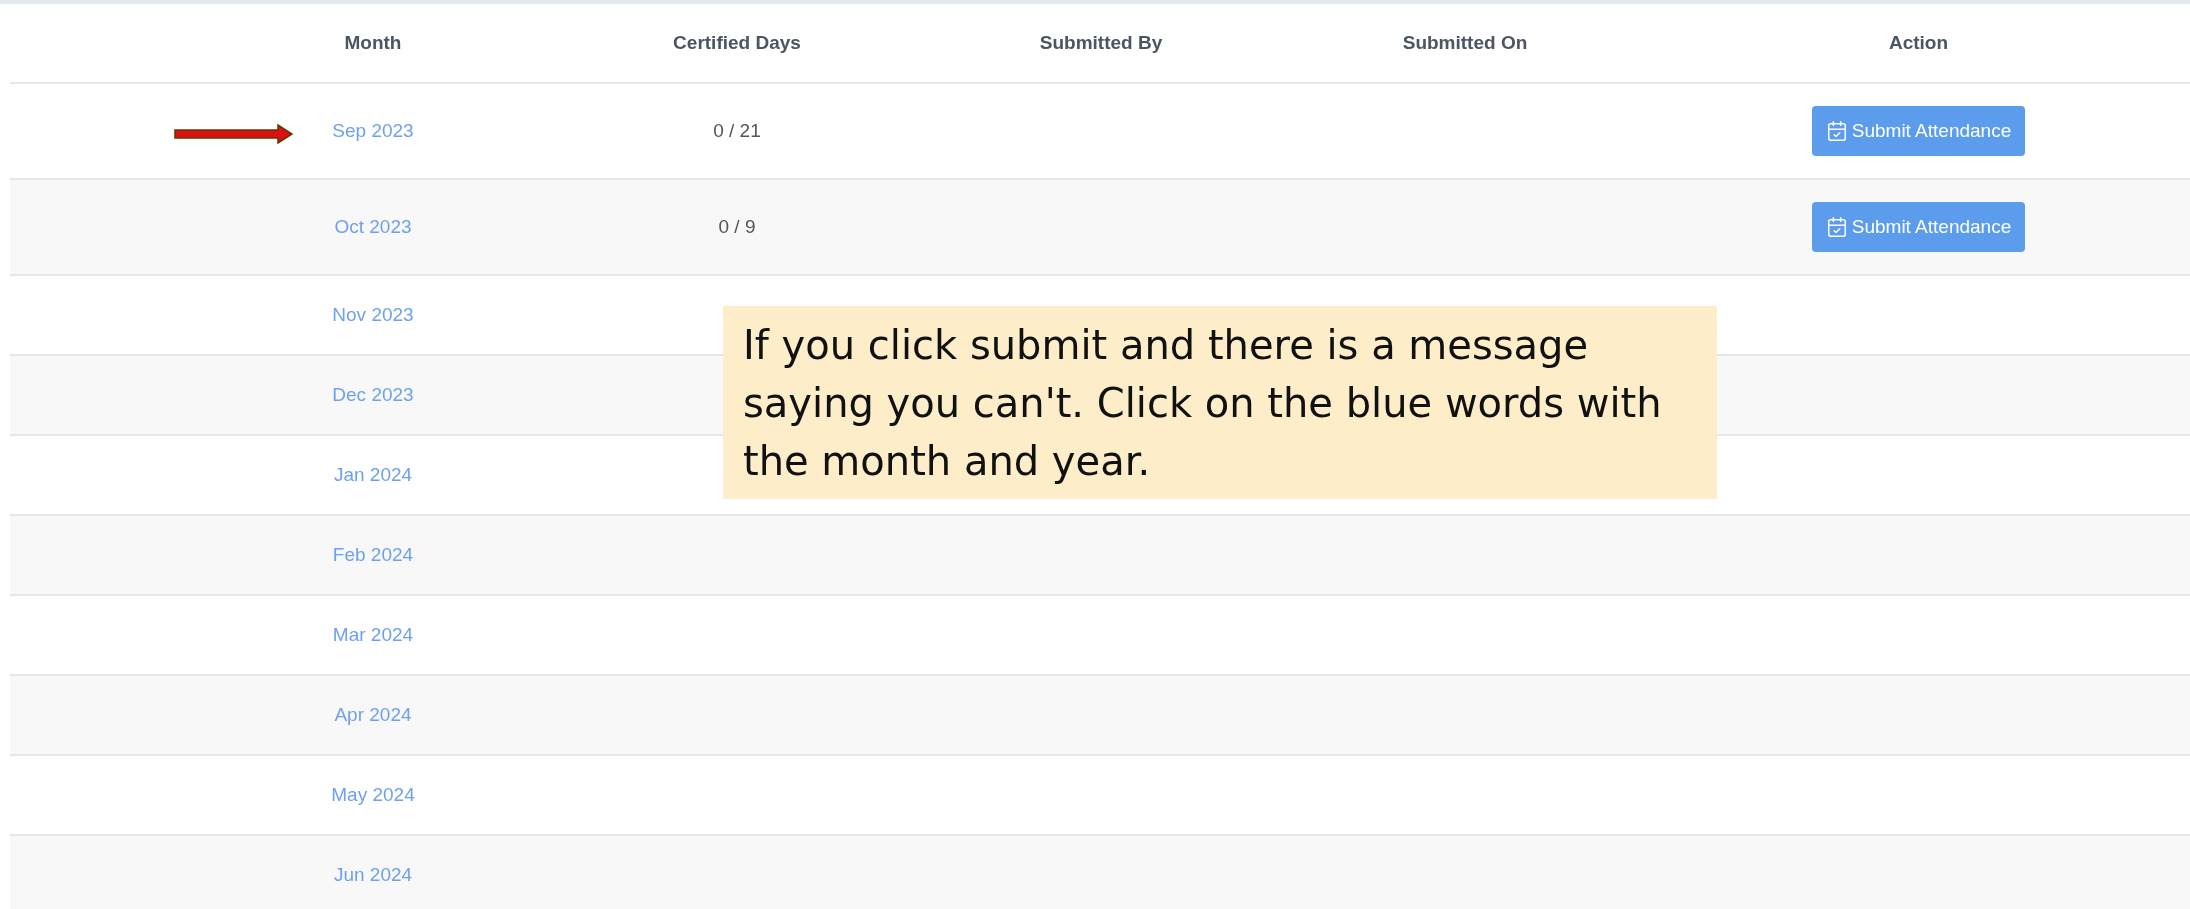  What do you see at coordinates (234, 134) in the screenshot?
I see `arrow-icon` at bounding box center [234, 134].